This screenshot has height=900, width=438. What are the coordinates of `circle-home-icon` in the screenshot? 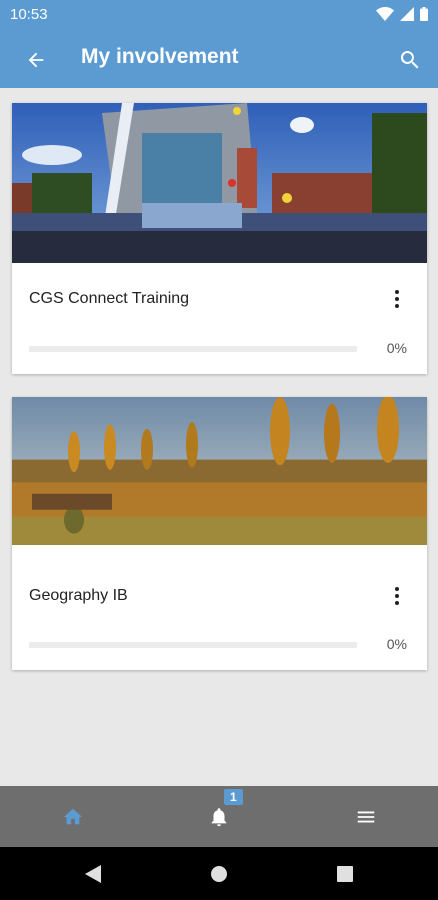 It's located at (219, 874).